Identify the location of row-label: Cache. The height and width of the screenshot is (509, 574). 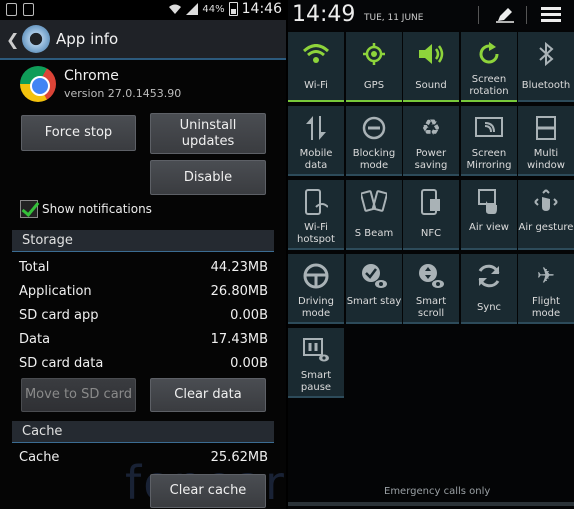
(39, 457).